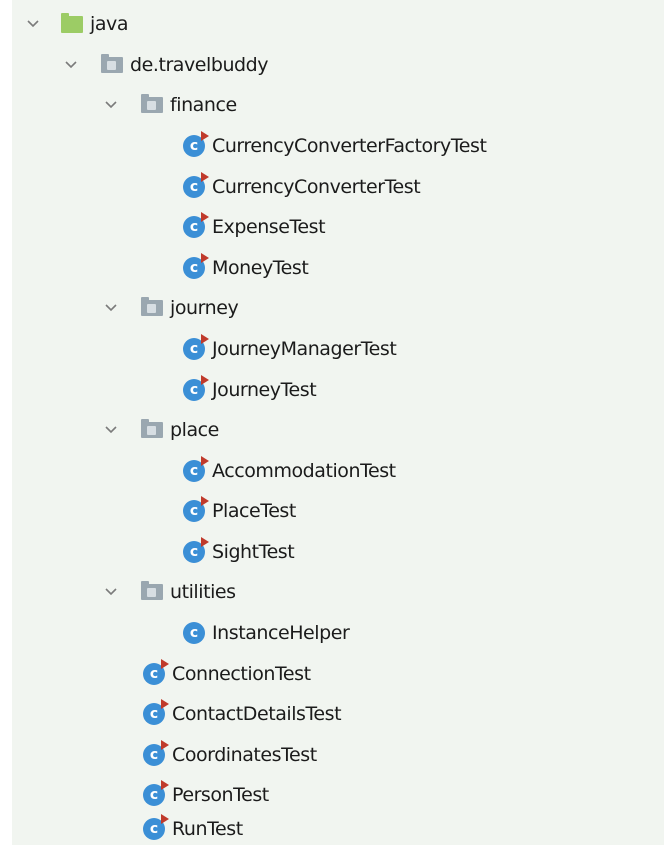 This screenshot has width=664, height=849. I want to click on tree-node-class: c PlaceTest, so click(154, 511).